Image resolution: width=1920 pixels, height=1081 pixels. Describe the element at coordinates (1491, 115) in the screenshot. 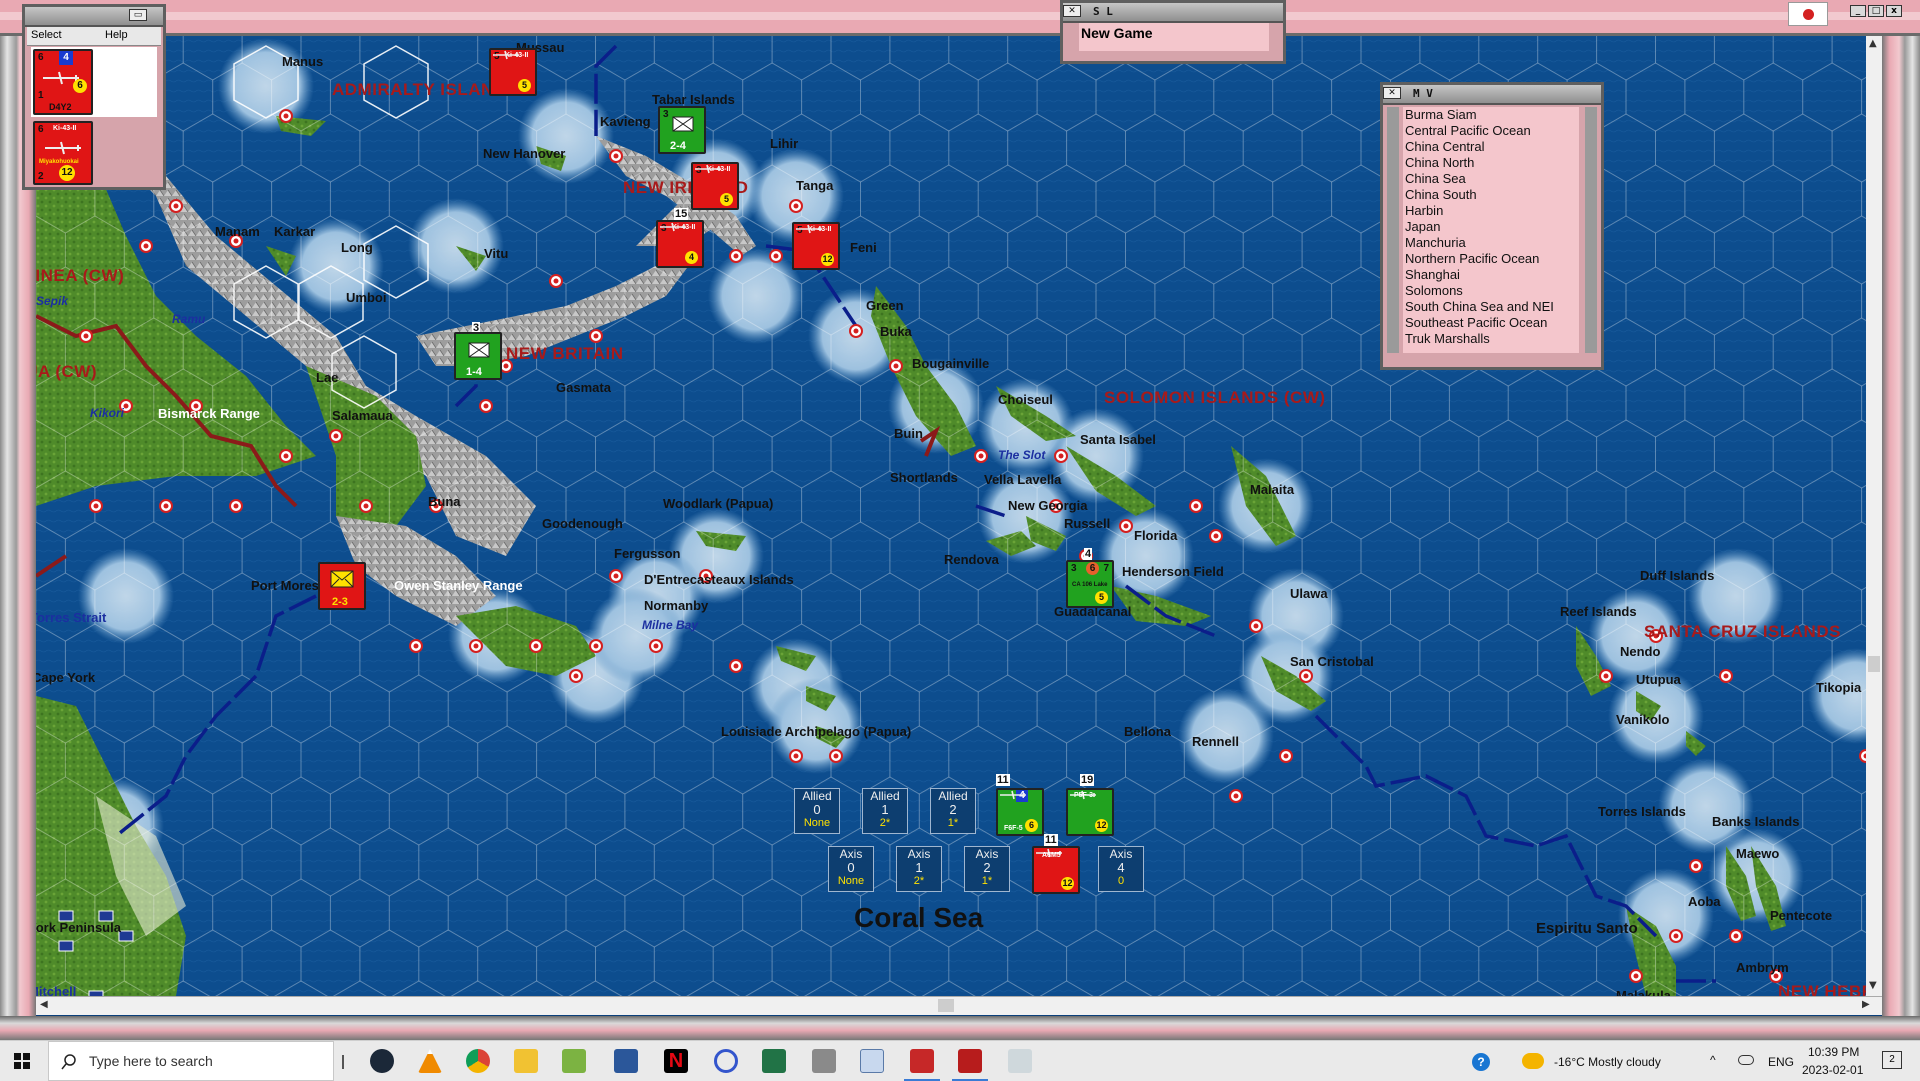

I see `map-view-item: Burma Siam` at that location.